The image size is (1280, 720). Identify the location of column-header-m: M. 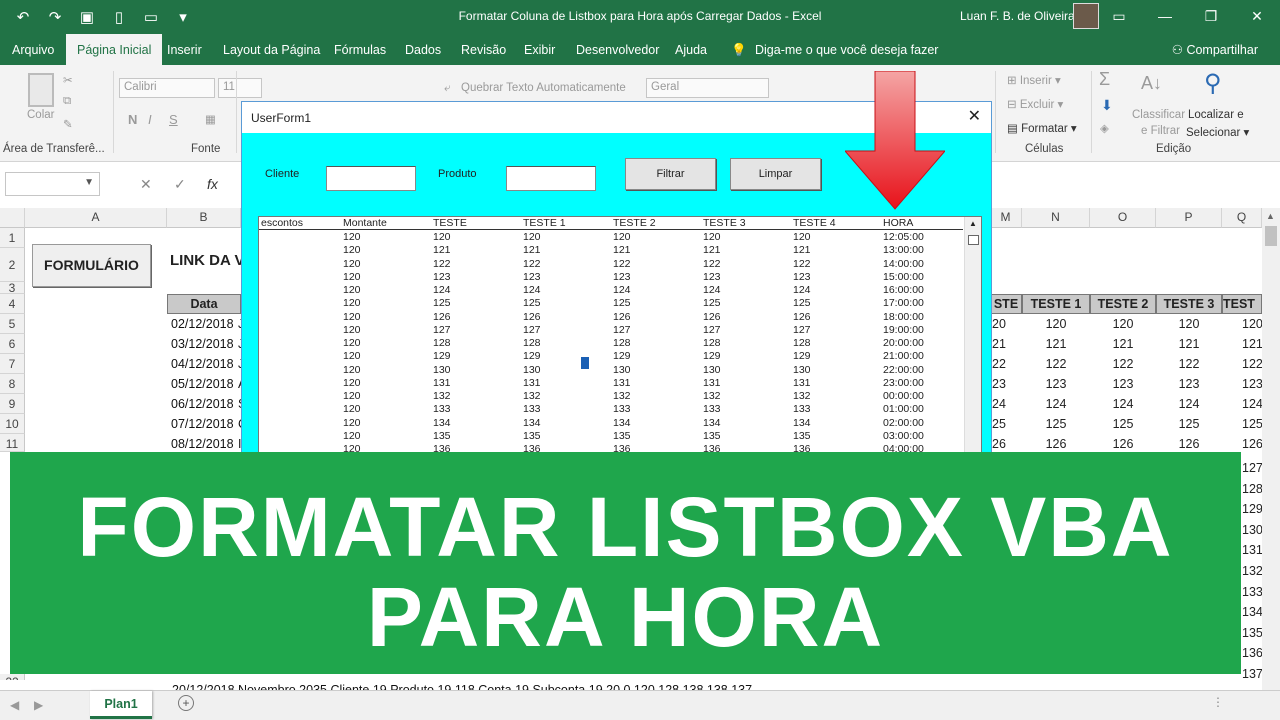
(1006, 218).